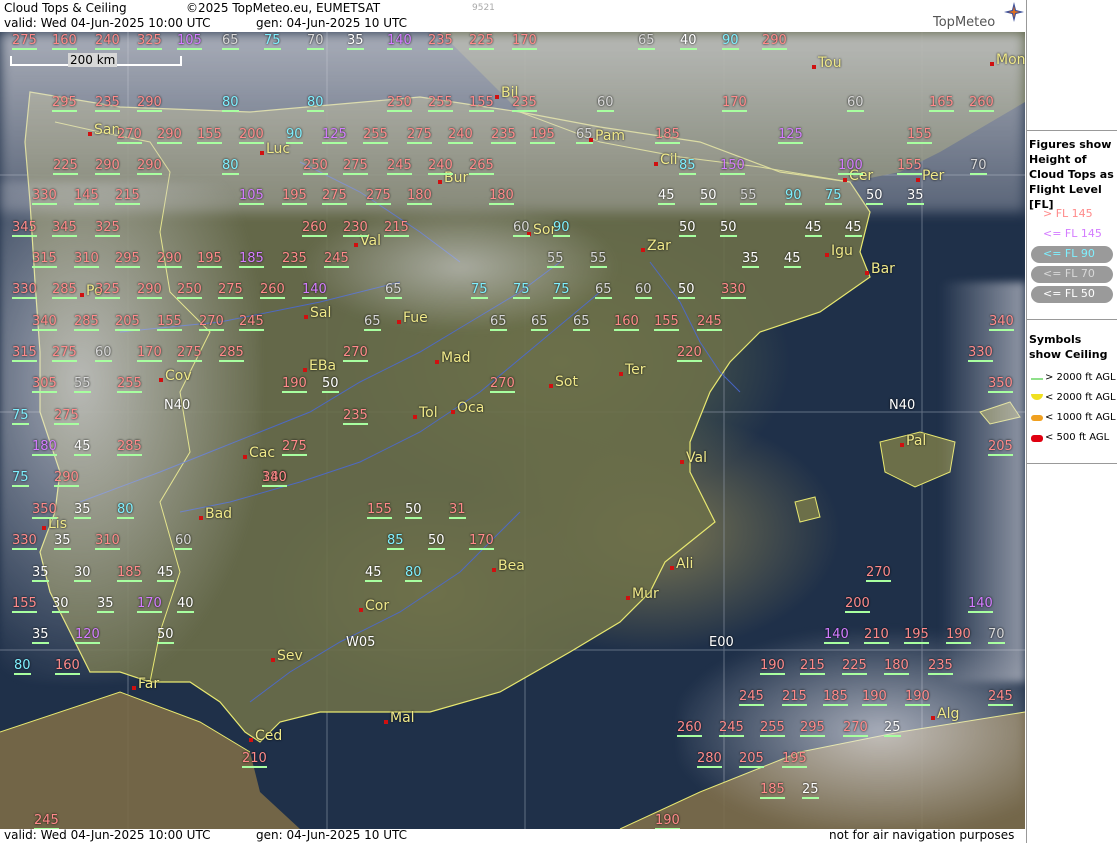 Image resolution: width=1117 pixels, height=843 pixels. I want to click on cloud-top-value: 305, so click(44, 384).